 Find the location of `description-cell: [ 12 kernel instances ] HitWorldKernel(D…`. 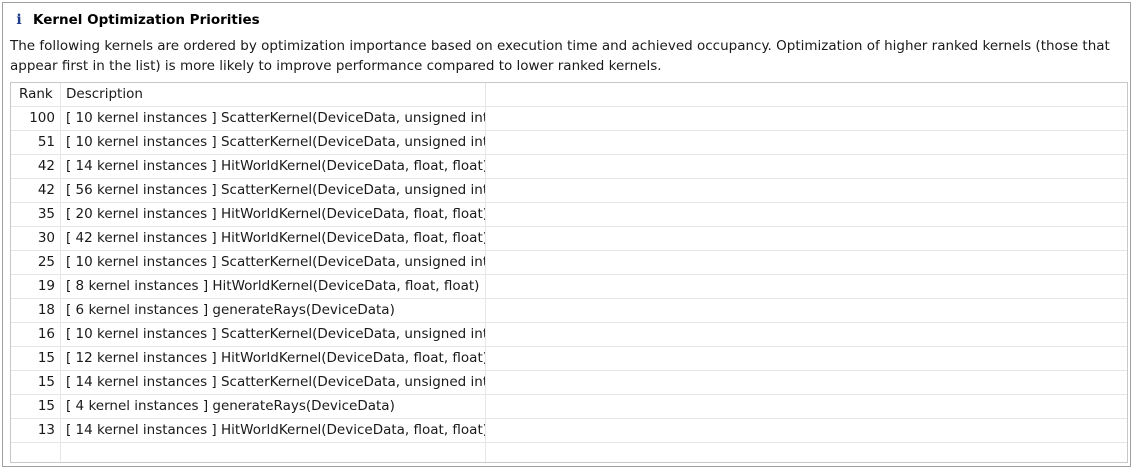

description-cell: [ 12 kernel instances ] HitWorldKernel(D… is located at coordinates (273, 358).